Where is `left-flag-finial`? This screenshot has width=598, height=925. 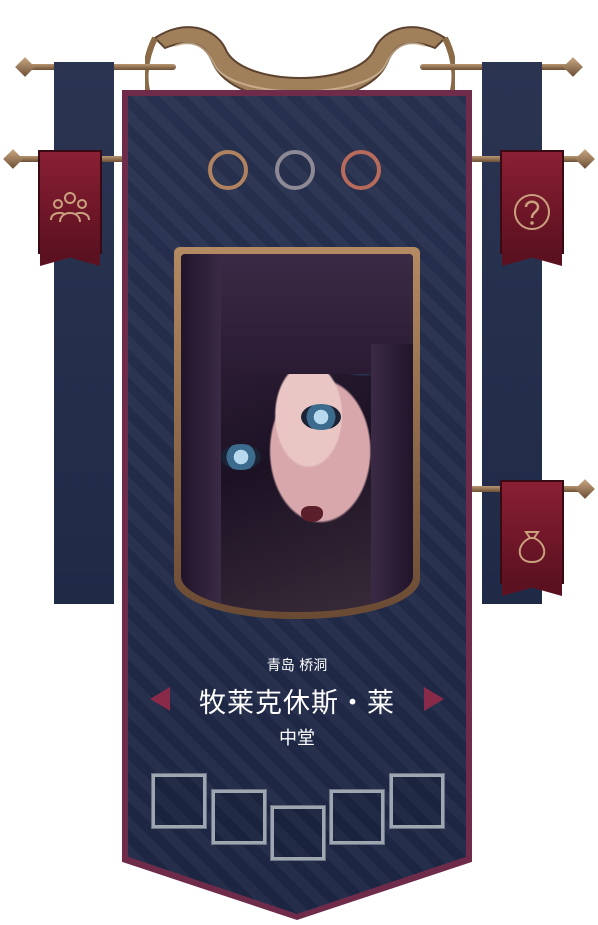 left-flag-finial is located at coordinates (13, 159).